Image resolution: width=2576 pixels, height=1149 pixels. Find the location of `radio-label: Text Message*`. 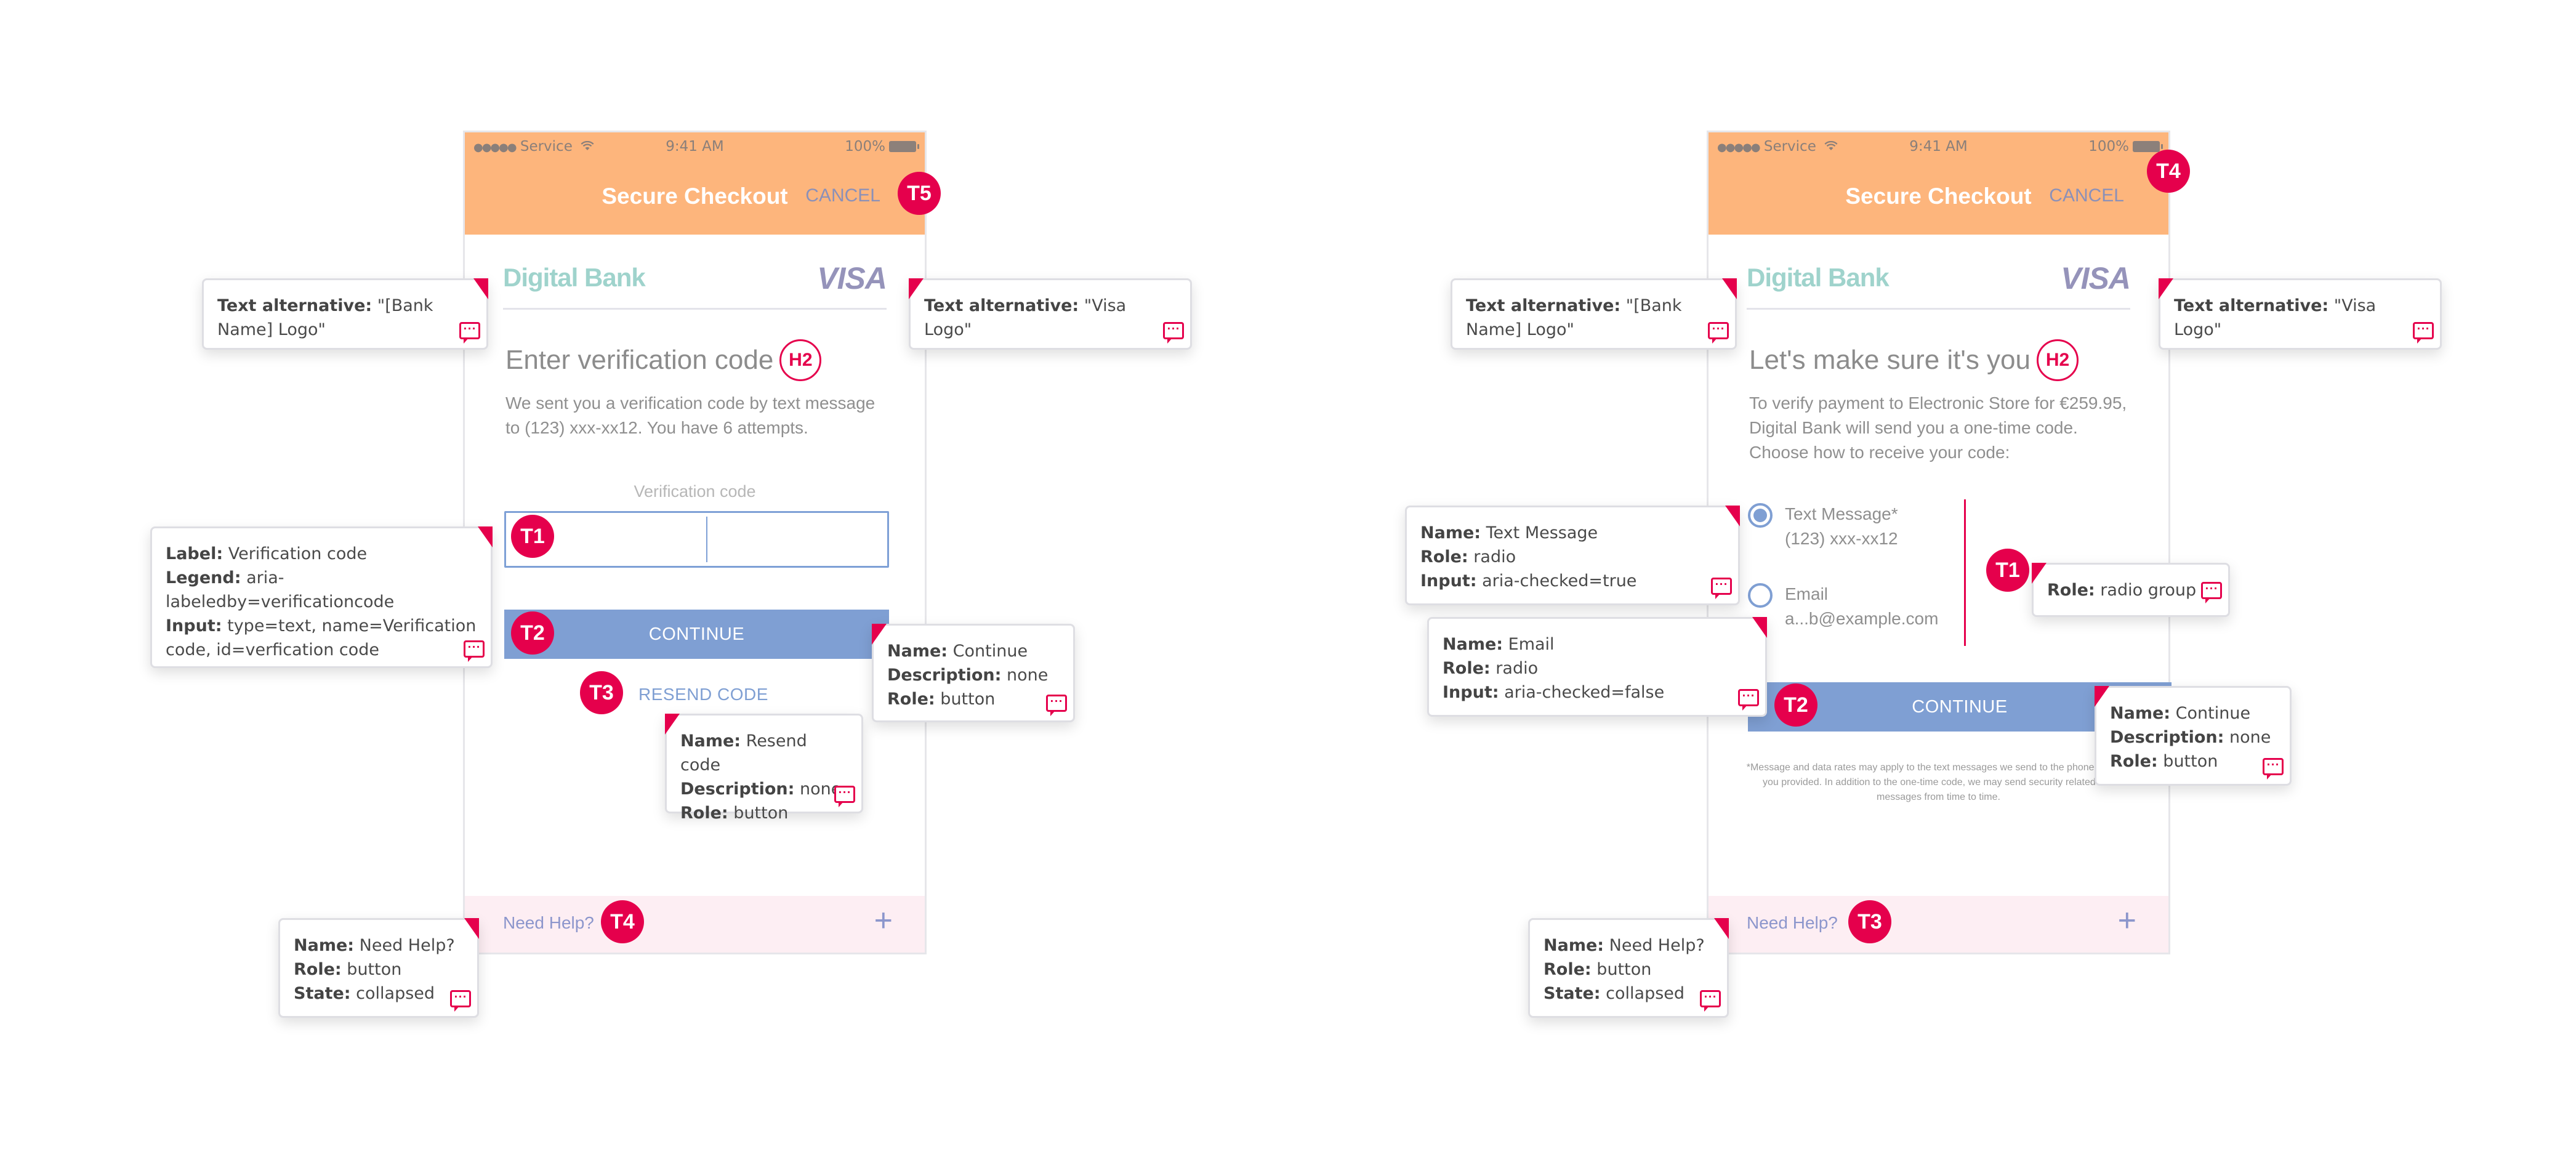

radio-label: Text Message* is located at coordinates (1841, 513).